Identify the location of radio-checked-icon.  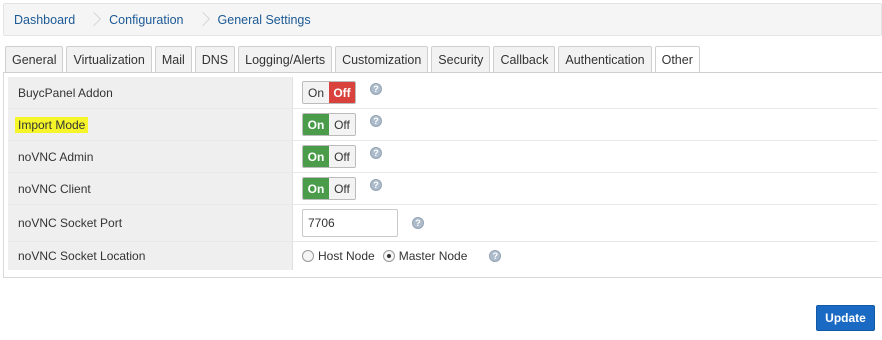
(388, 256).